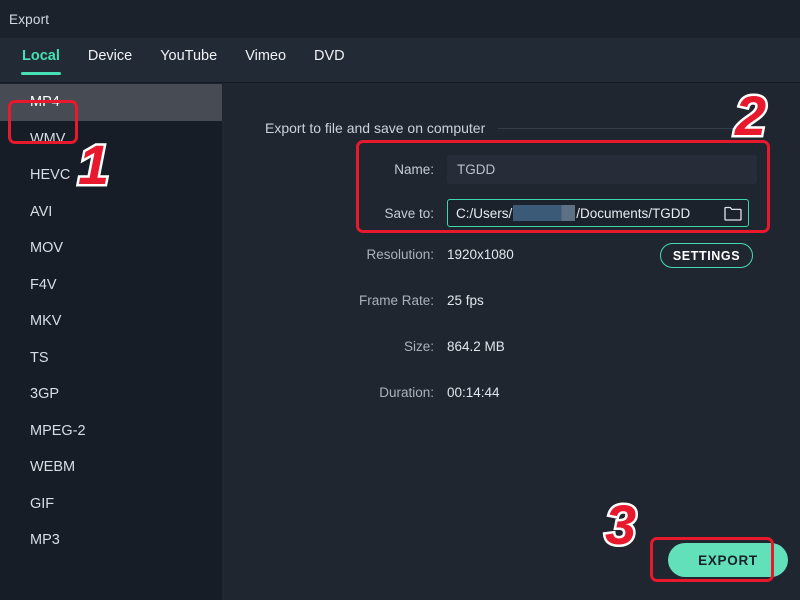 The image size is (800, 600). I want to click on detail-value: 25 fps, so click(465, 300).